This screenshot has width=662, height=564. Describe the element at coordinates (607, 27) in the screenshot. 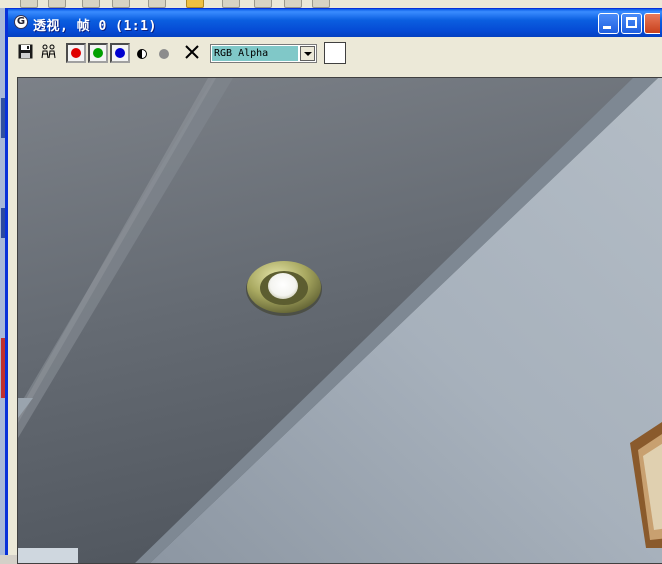

I see `minimize-icon` at that location.